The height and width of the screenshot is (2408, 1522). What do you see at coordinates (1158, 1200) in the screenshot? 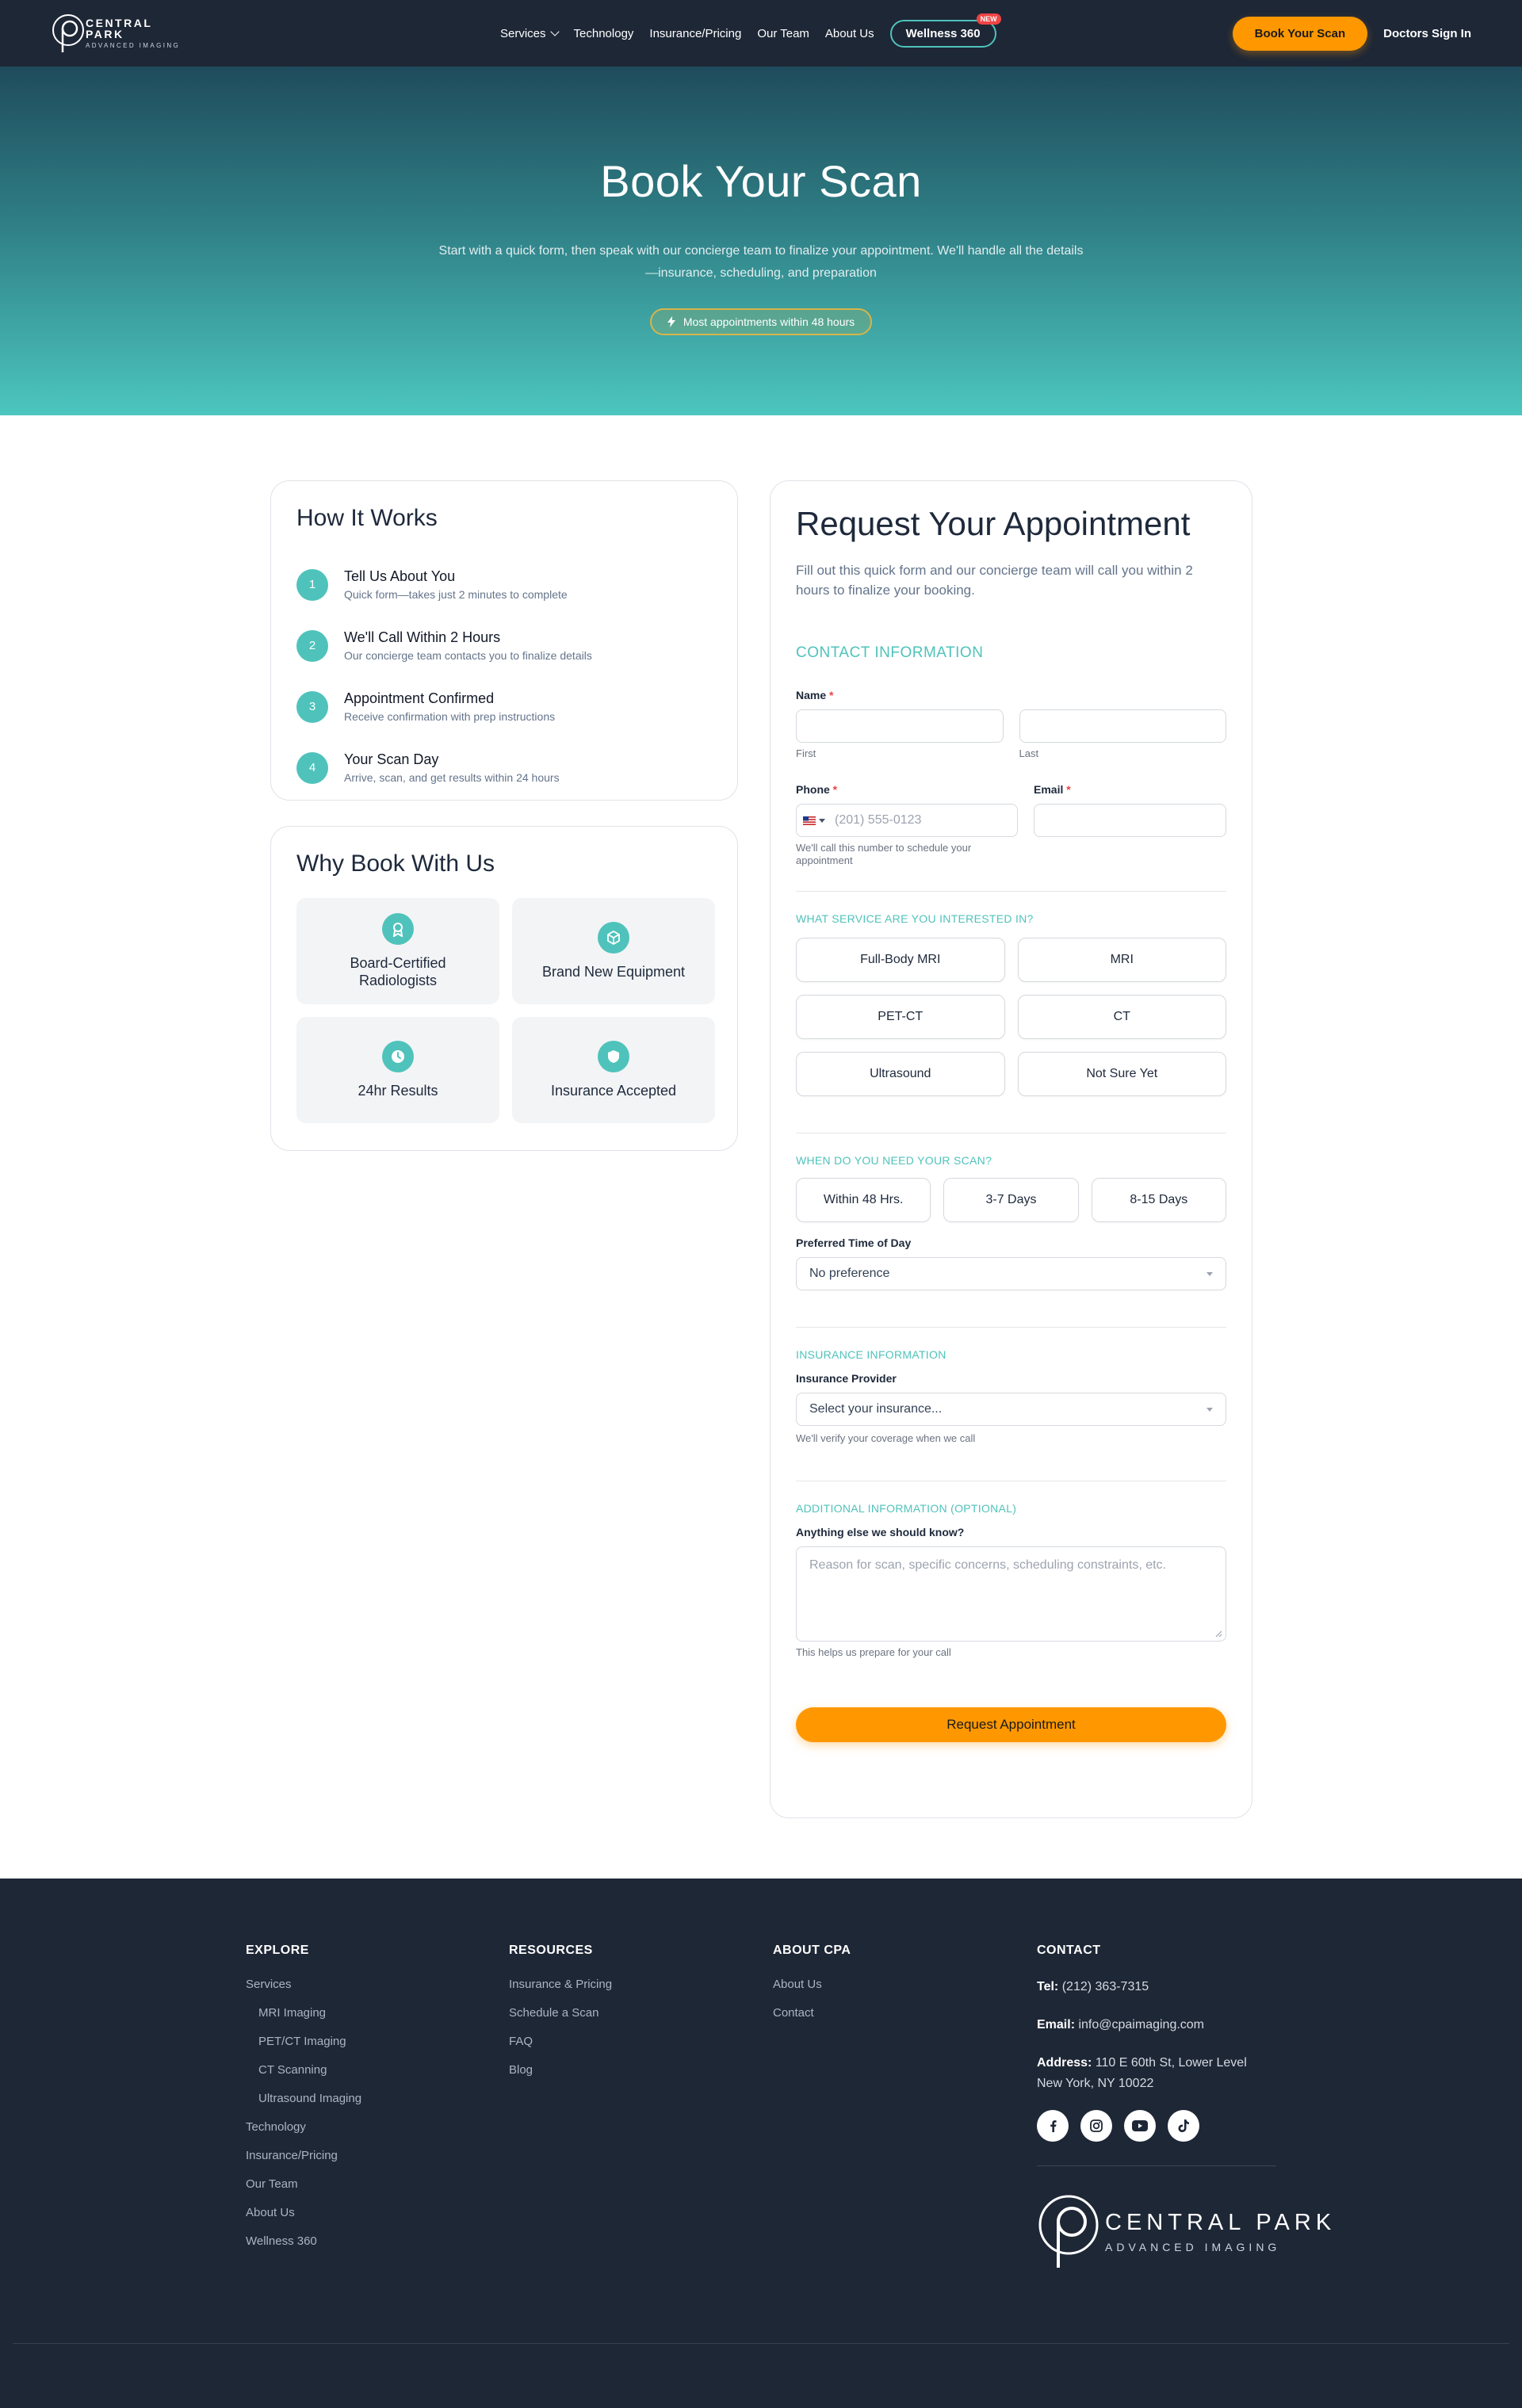
I see `timing-option-8-15-days: 8-15 Days` at bounding box center [1158, 1200].